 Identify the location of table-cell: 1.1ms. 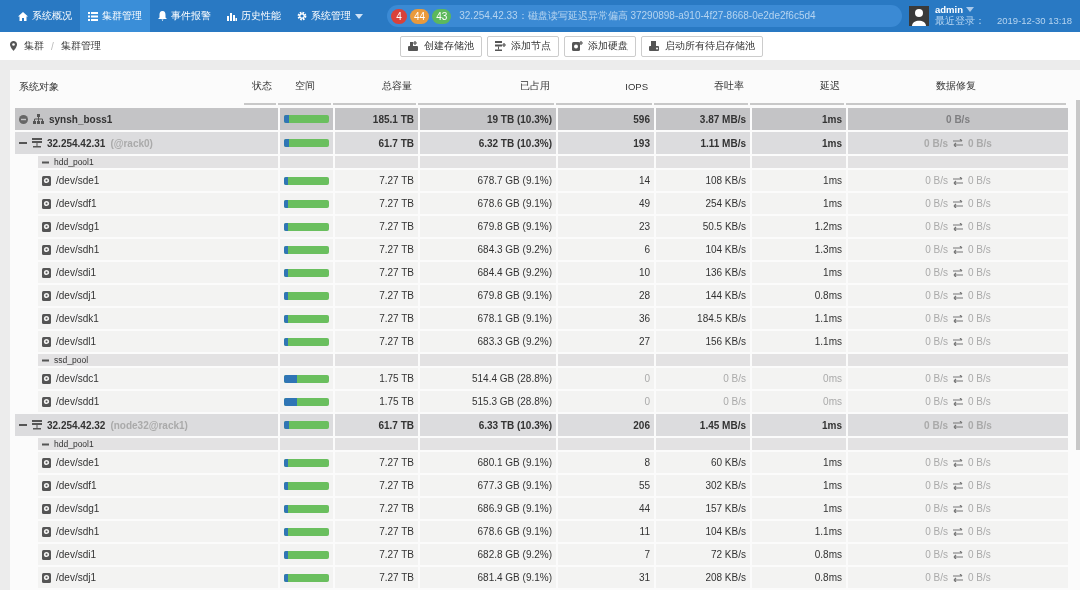
(799, 341).